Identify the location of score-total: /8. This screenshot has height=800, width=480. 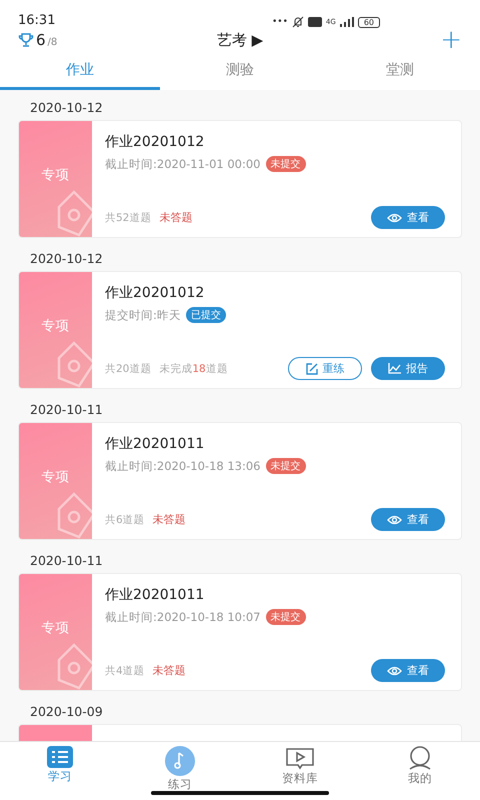
(53, 42).